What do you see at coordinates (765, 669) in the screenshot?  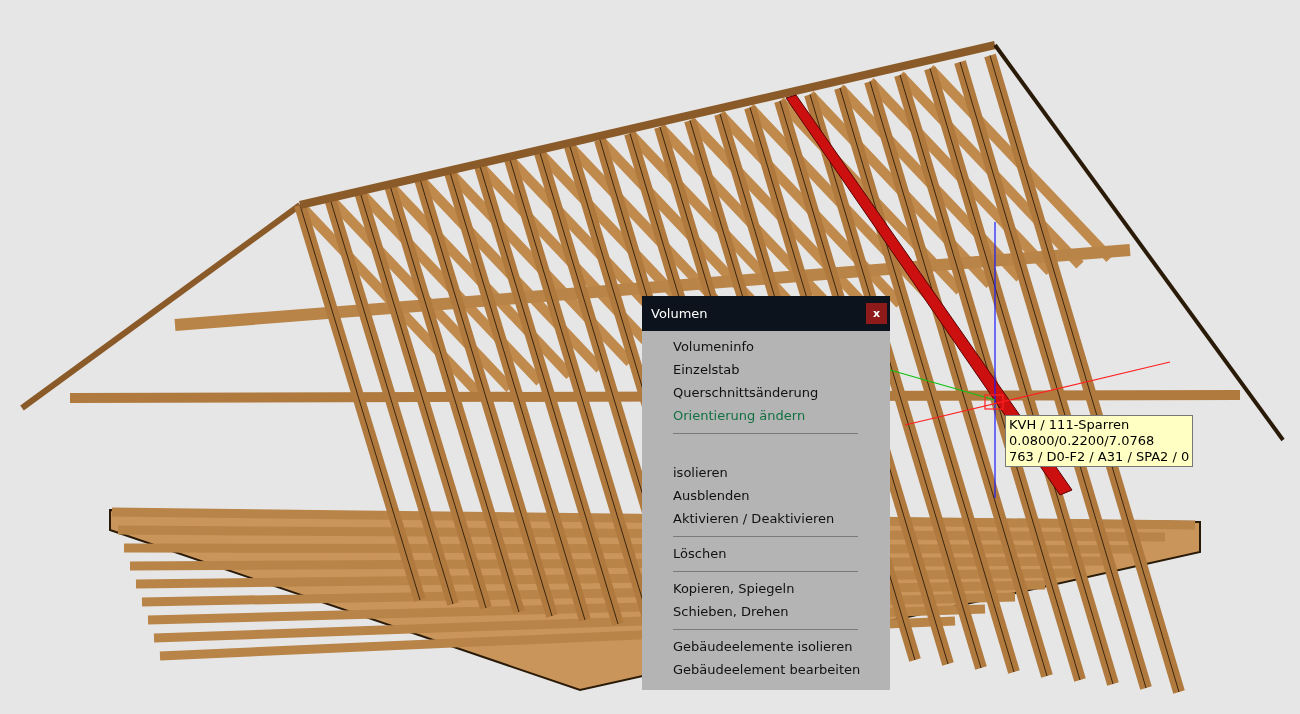 I see `menu-item: Gebäudeelement bearbeiten` at bounding box center [765, 669].